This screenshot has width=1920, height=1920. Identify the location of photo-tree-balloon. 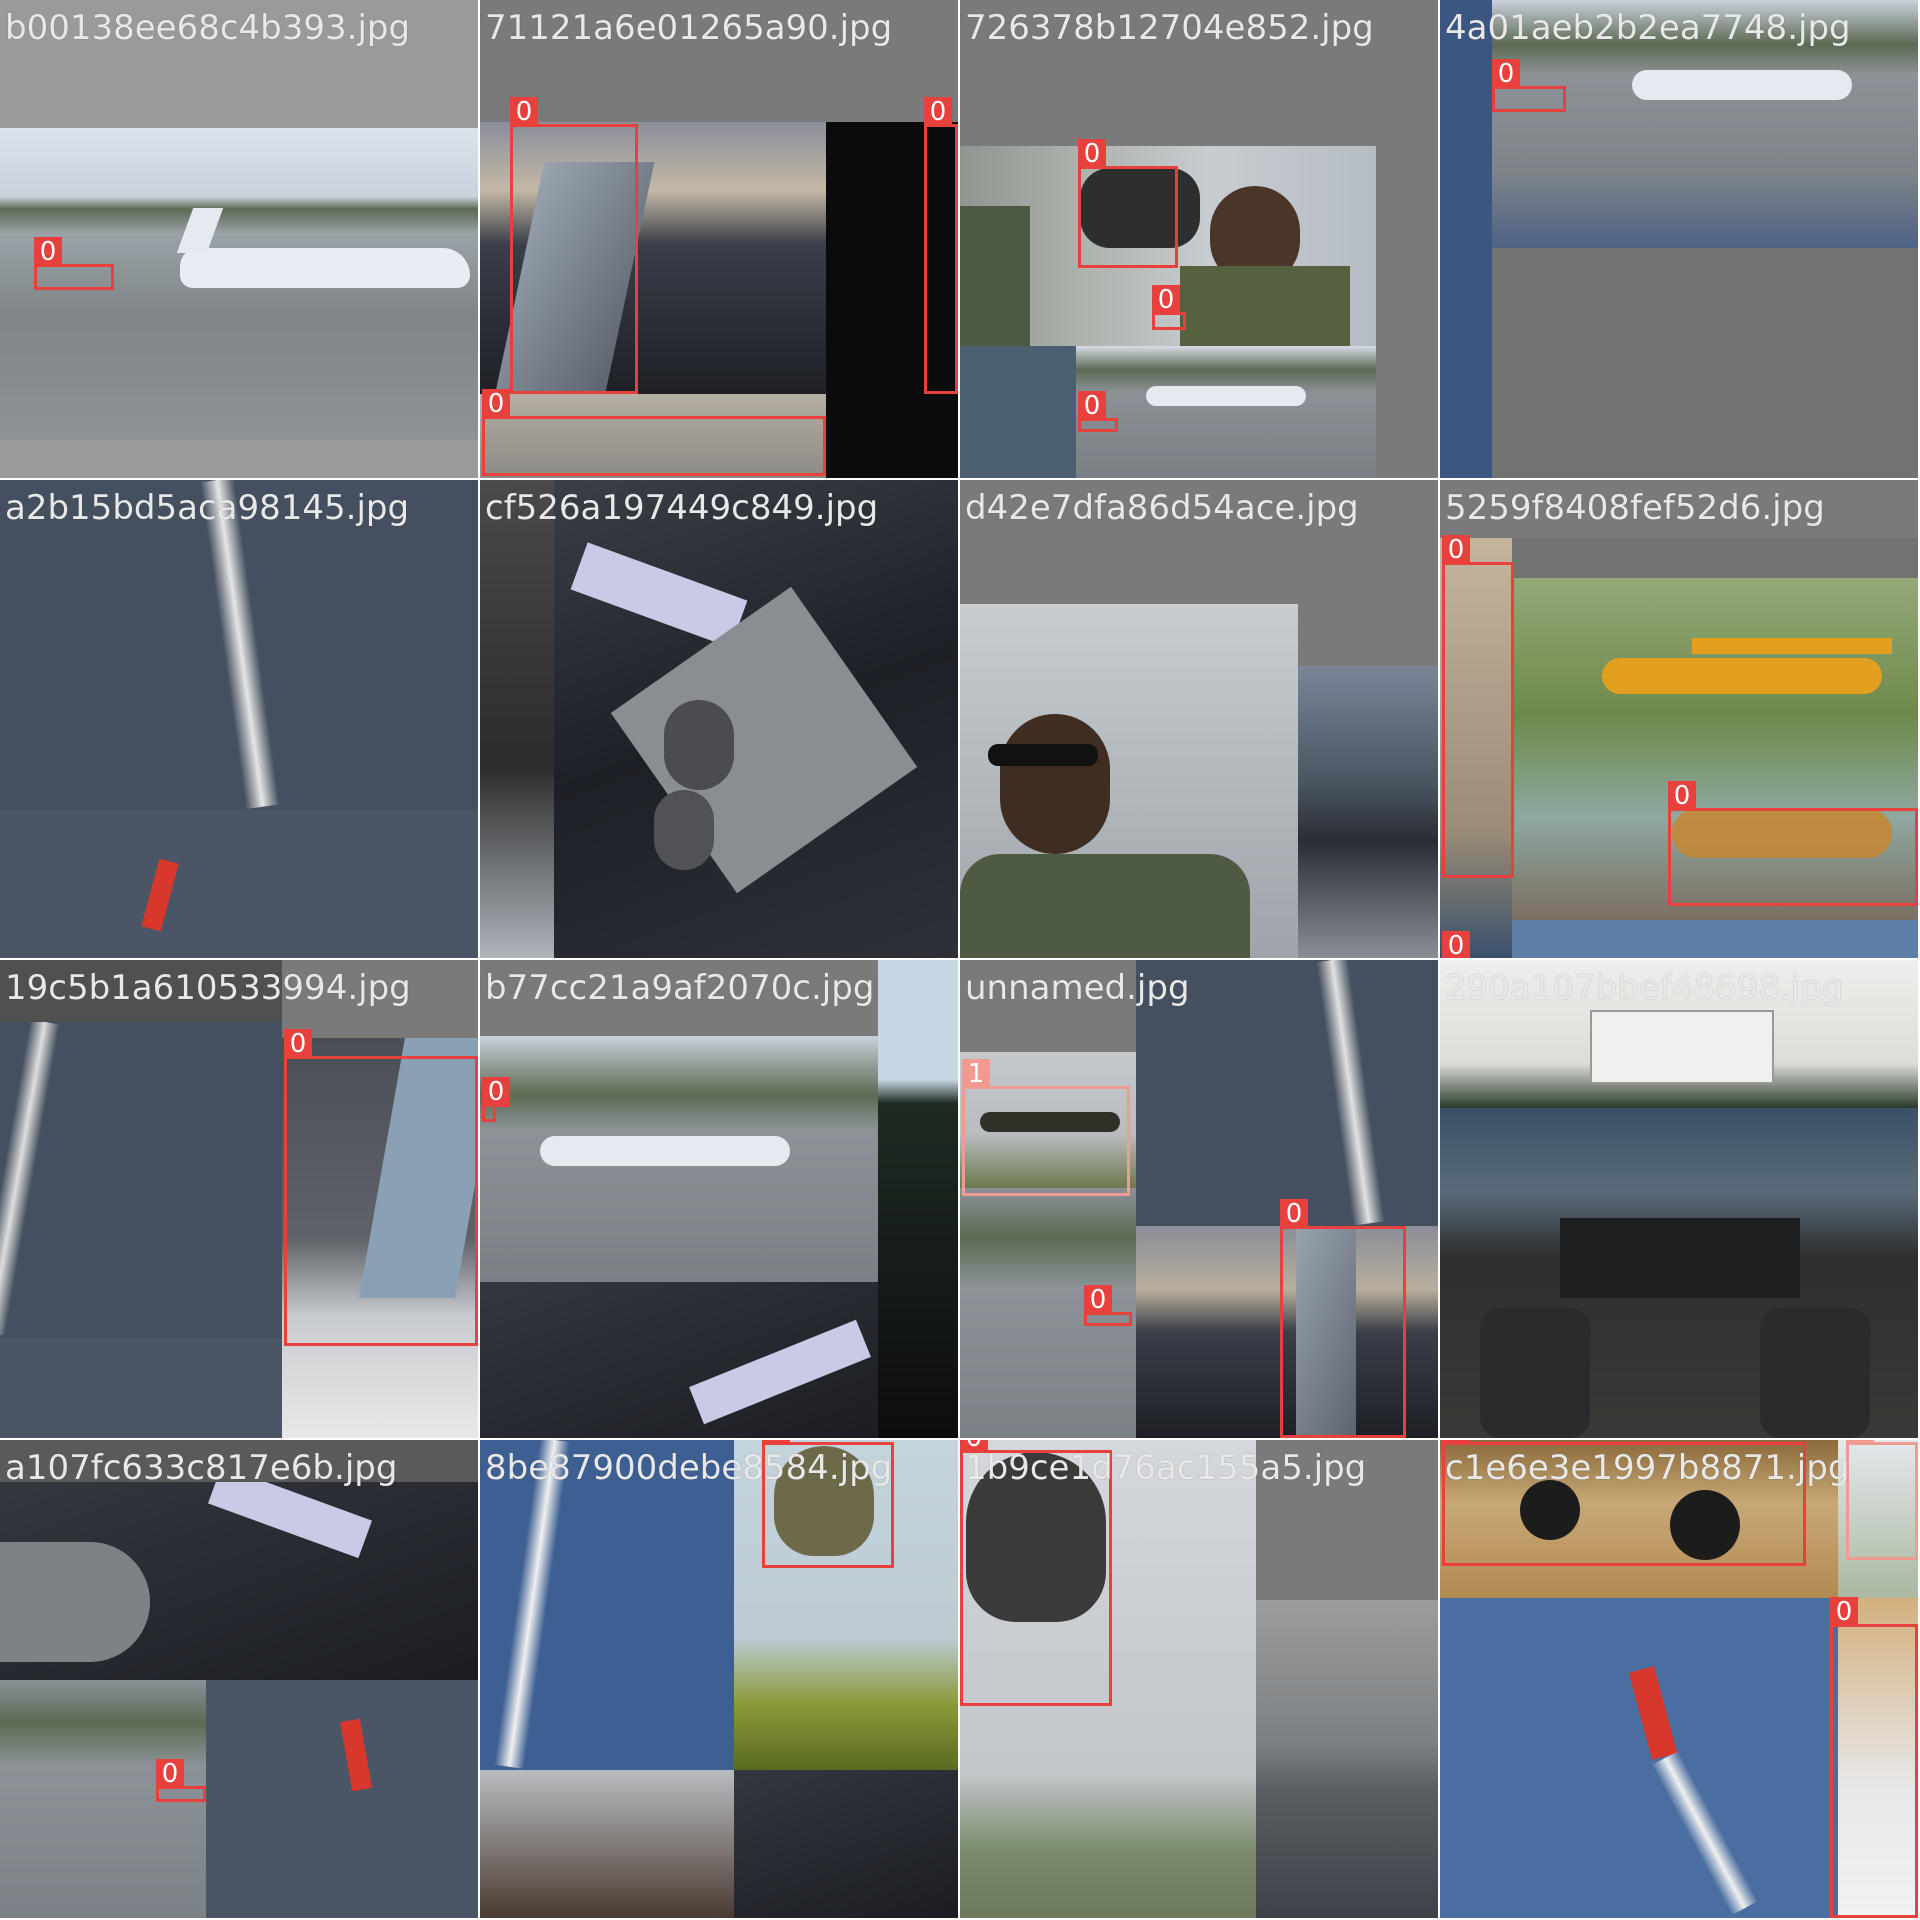
(918, 1199).